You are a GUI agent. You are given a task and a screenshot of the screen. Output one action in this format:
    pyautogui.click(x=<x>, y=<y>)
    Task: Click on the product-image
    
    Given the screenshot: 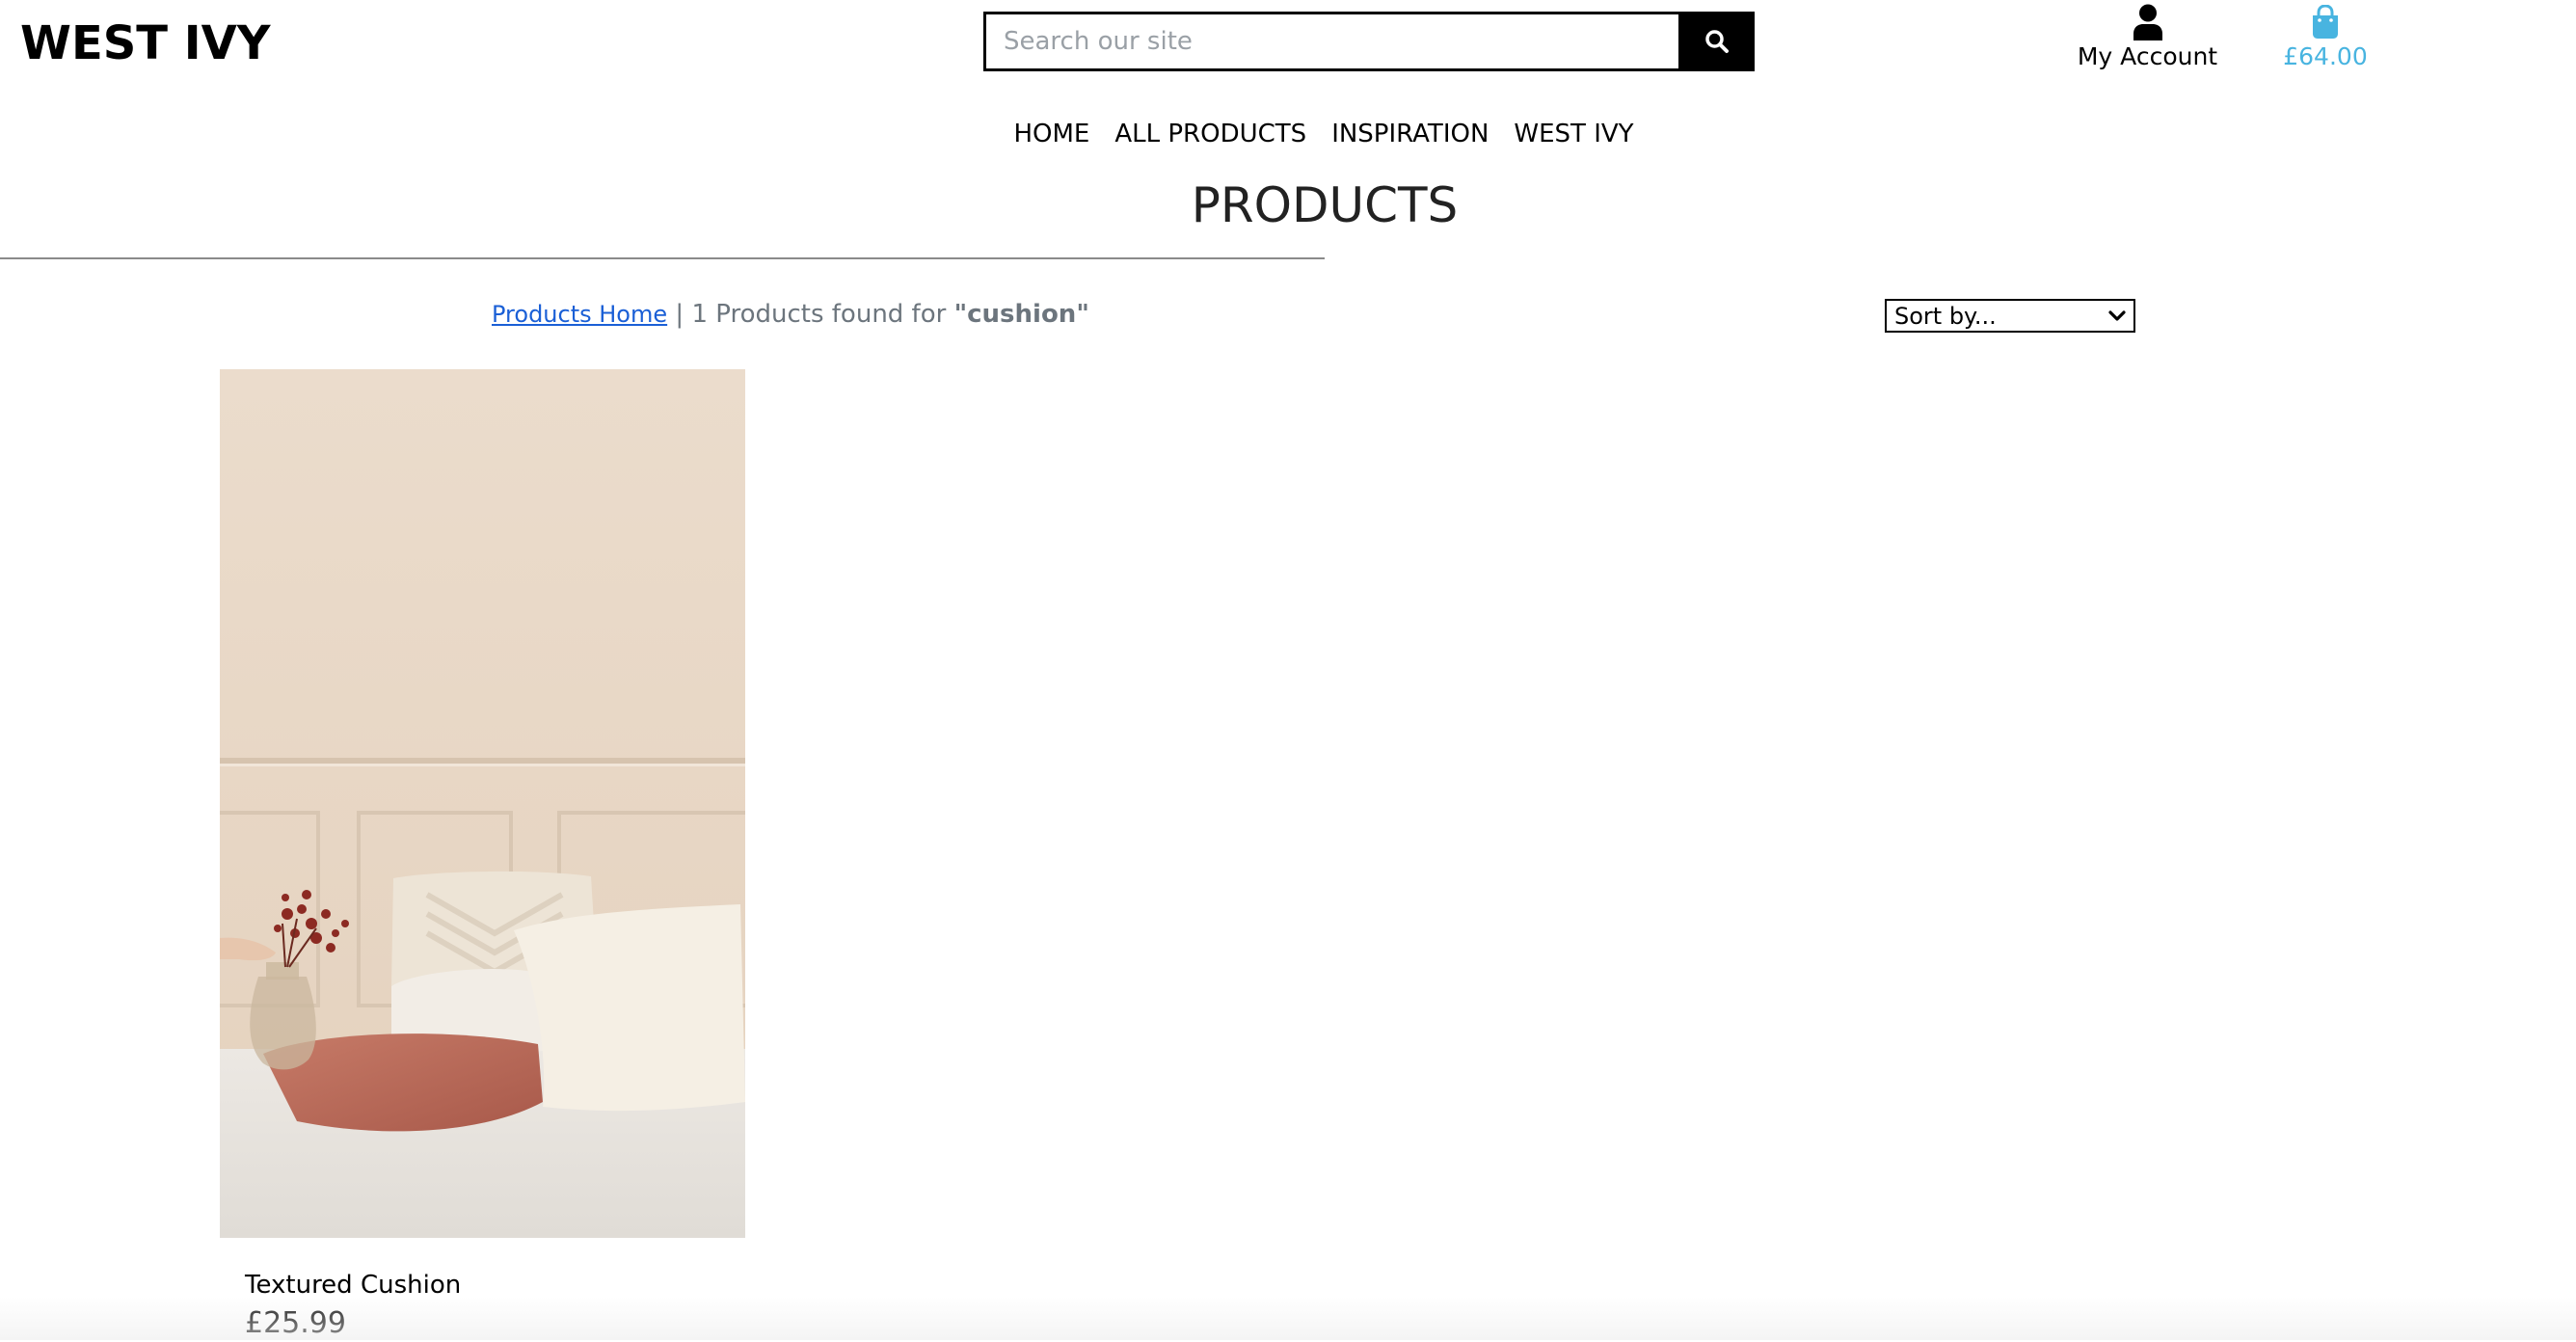 What is the action you would take?
    pyautogui.click(x=483, y=804)
    